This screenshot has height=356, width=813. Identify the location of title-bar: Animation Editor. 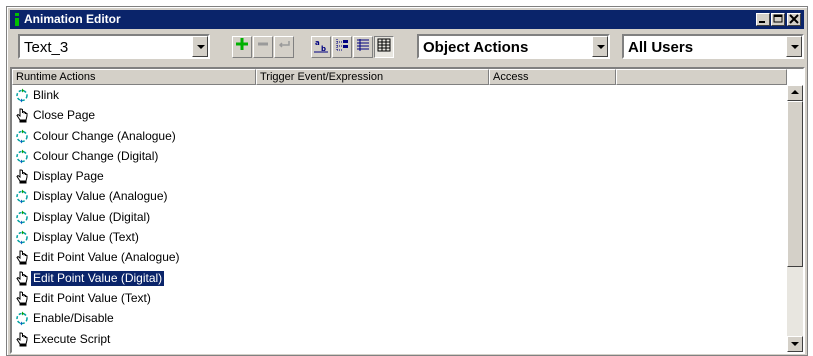
(407, 19).